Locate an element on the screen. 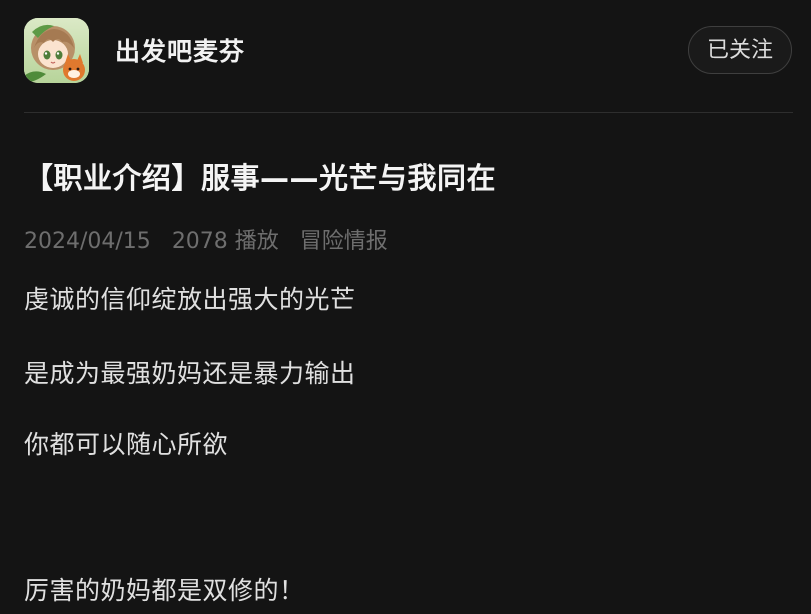 This screenshot has width=811, height=614. header-divider is located at coordinates (408, 112).